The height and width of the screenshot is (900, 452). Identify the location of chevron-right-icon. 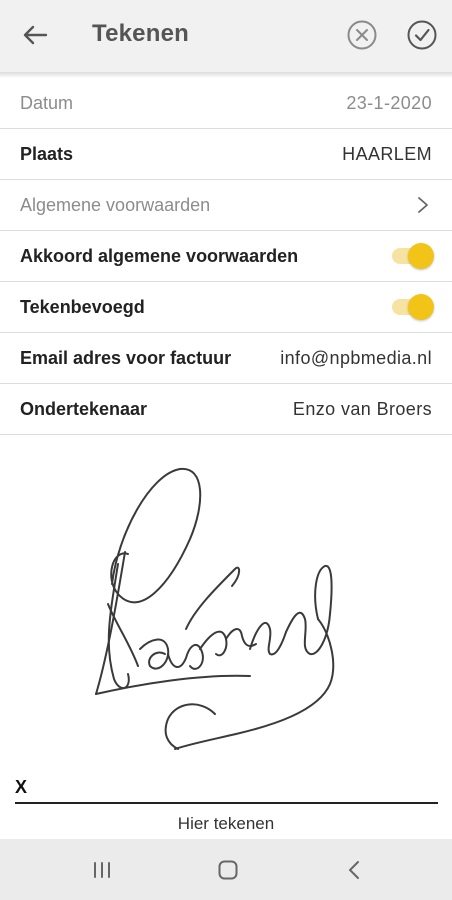
(423, 205).